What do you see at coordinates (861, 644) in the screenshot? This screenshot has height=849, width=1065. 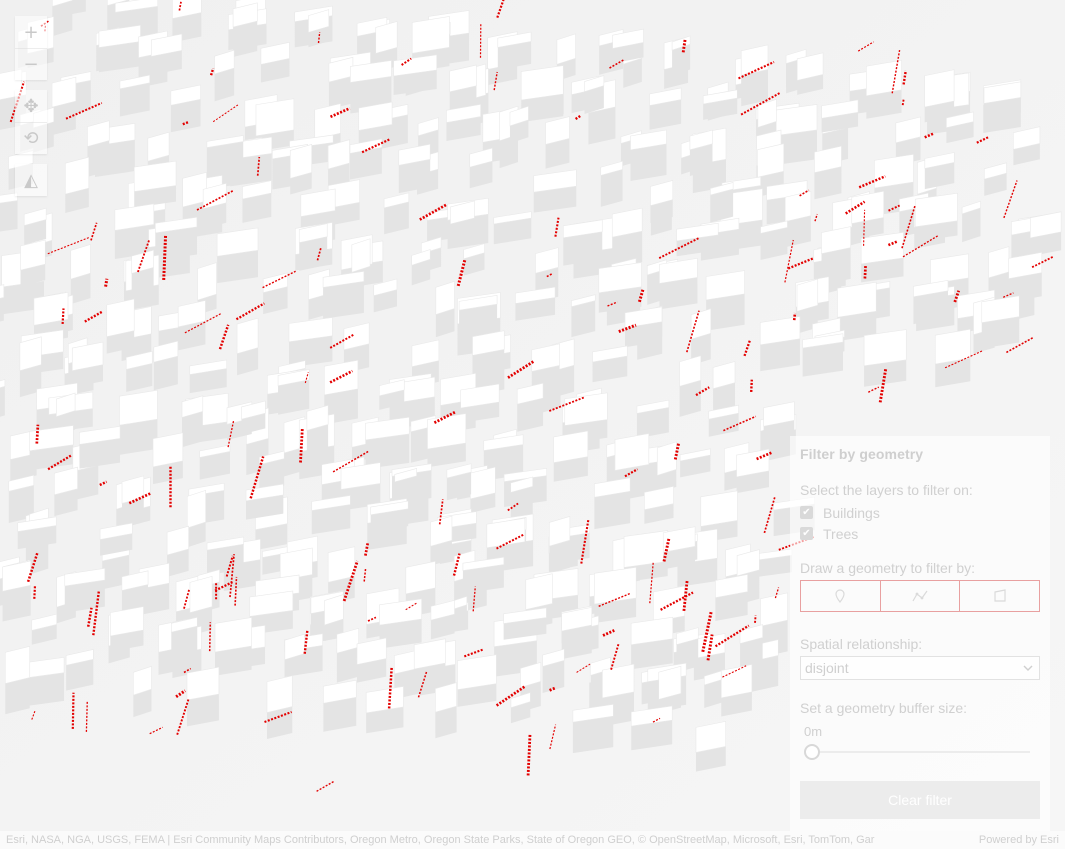 I see `relationship-label: Spatial relationship:` at bounding box center [861, 644].